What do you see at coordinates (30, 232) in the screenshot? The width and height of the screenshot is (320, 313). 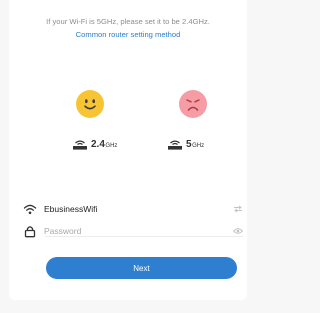 I see `lock-icon` at bounding box center [30, 232].